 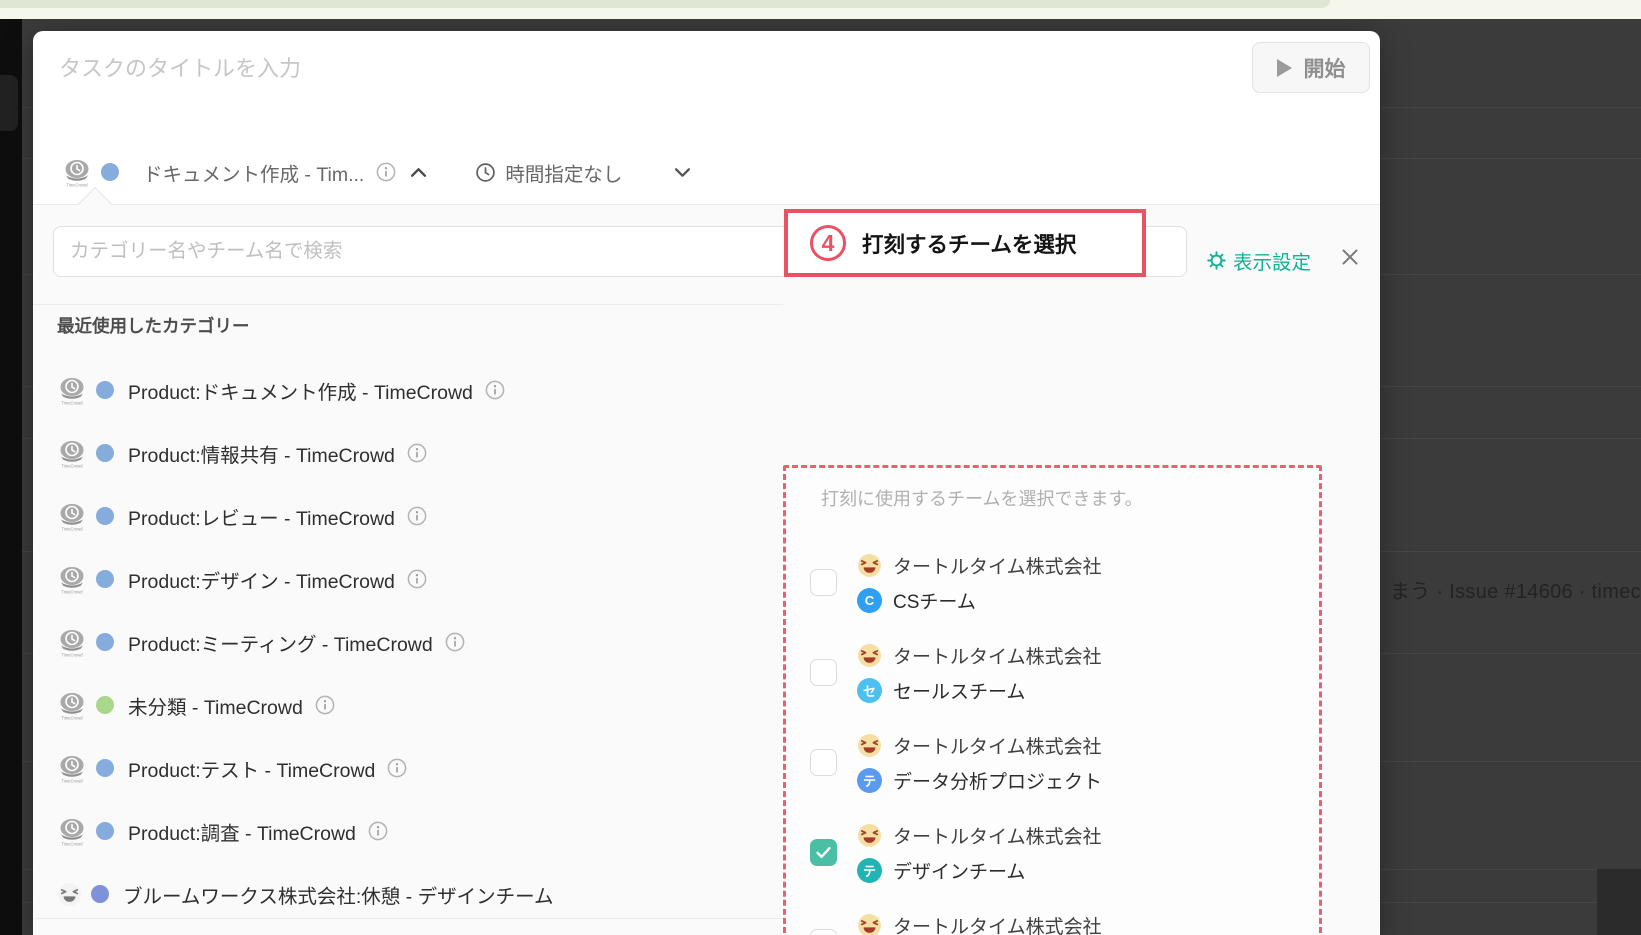 I want to click on display-settings-button: 表示設定, so click(x=1259, y=260).